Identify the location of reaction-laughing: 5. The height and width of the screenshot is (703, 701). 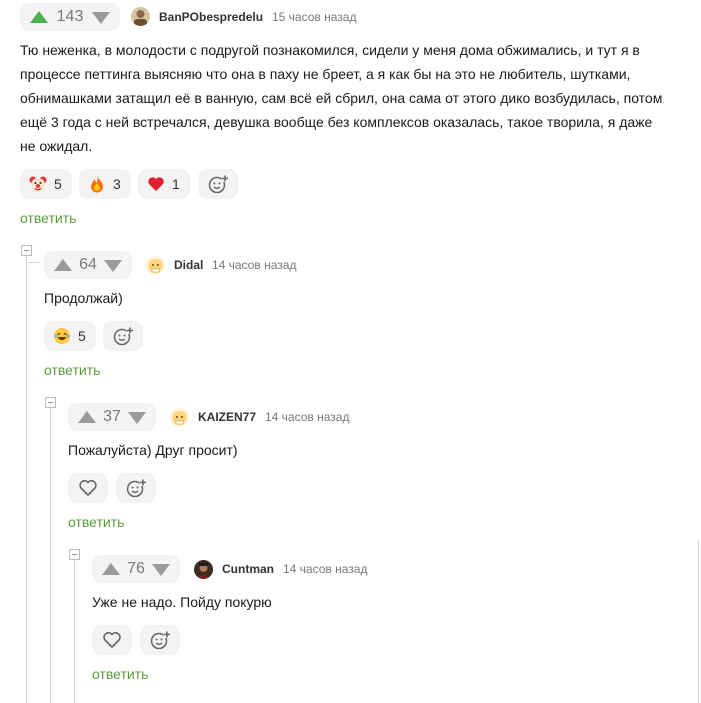
(70, 336).